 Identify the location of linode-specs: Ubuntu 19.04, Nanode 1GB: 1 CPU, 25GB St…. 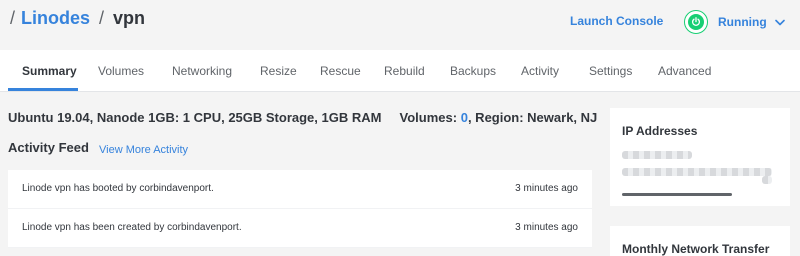
(195, 117).